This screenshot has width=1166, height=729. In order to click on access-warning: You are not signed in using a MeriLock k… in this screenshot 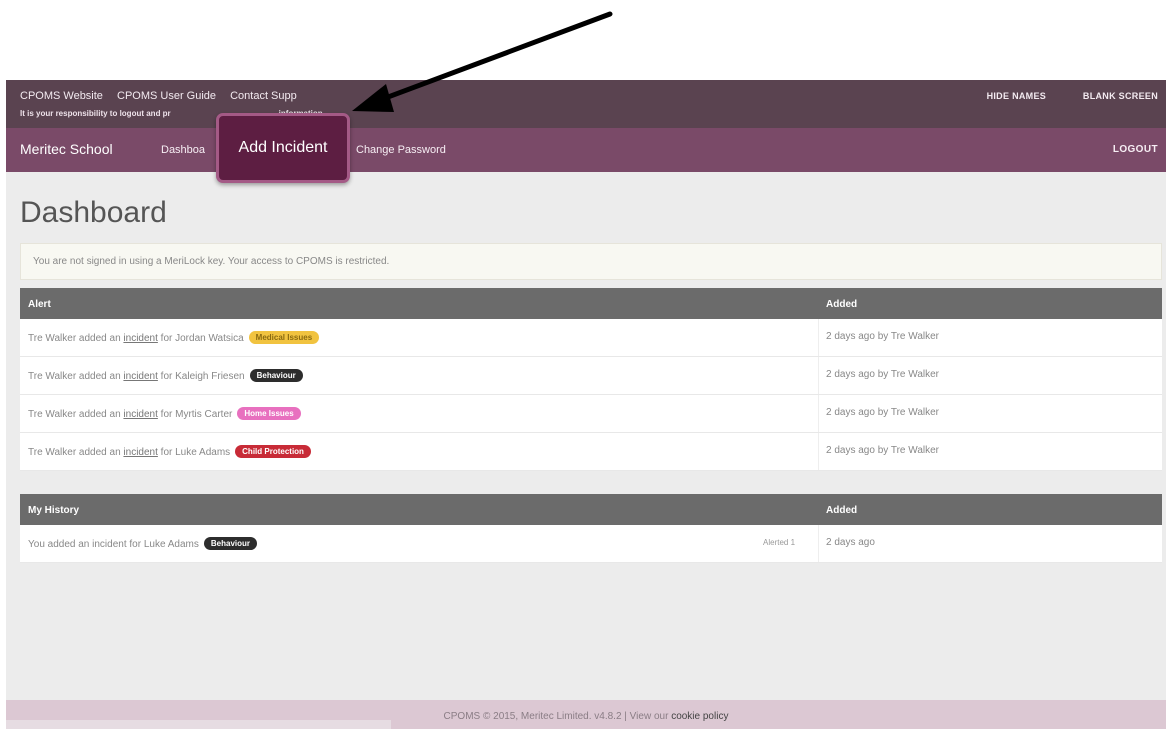, I will do `click(591, 261)`.